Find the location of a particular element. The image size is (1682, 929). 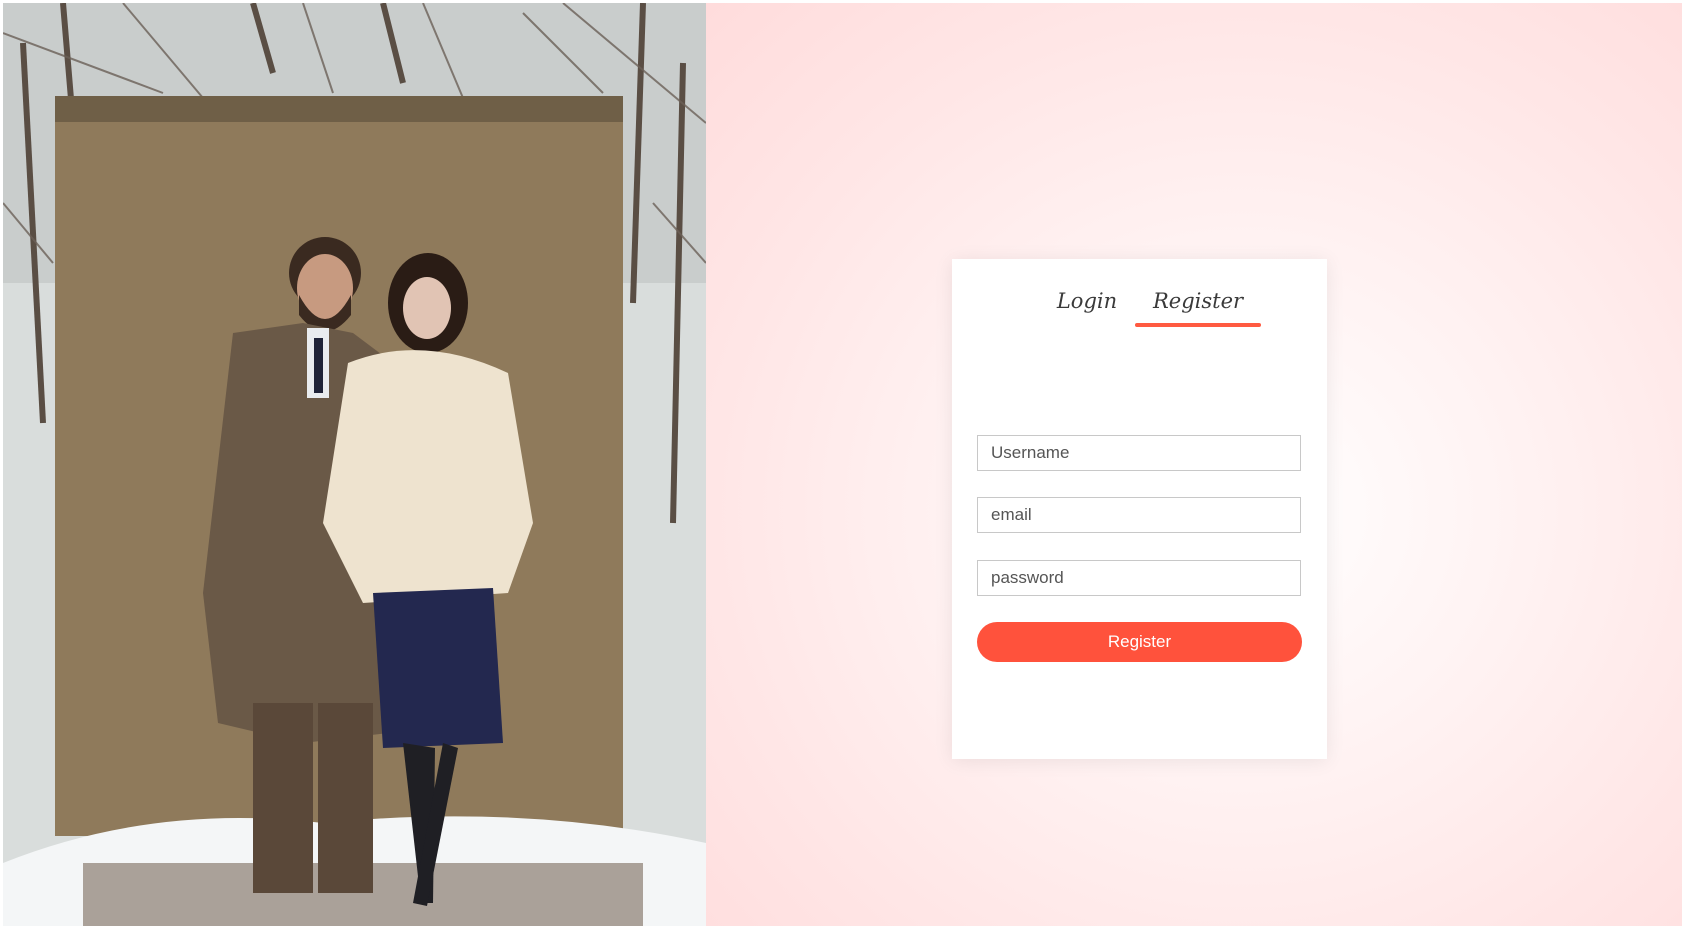

tab-login: Login is located at coordinates (1087, 303).